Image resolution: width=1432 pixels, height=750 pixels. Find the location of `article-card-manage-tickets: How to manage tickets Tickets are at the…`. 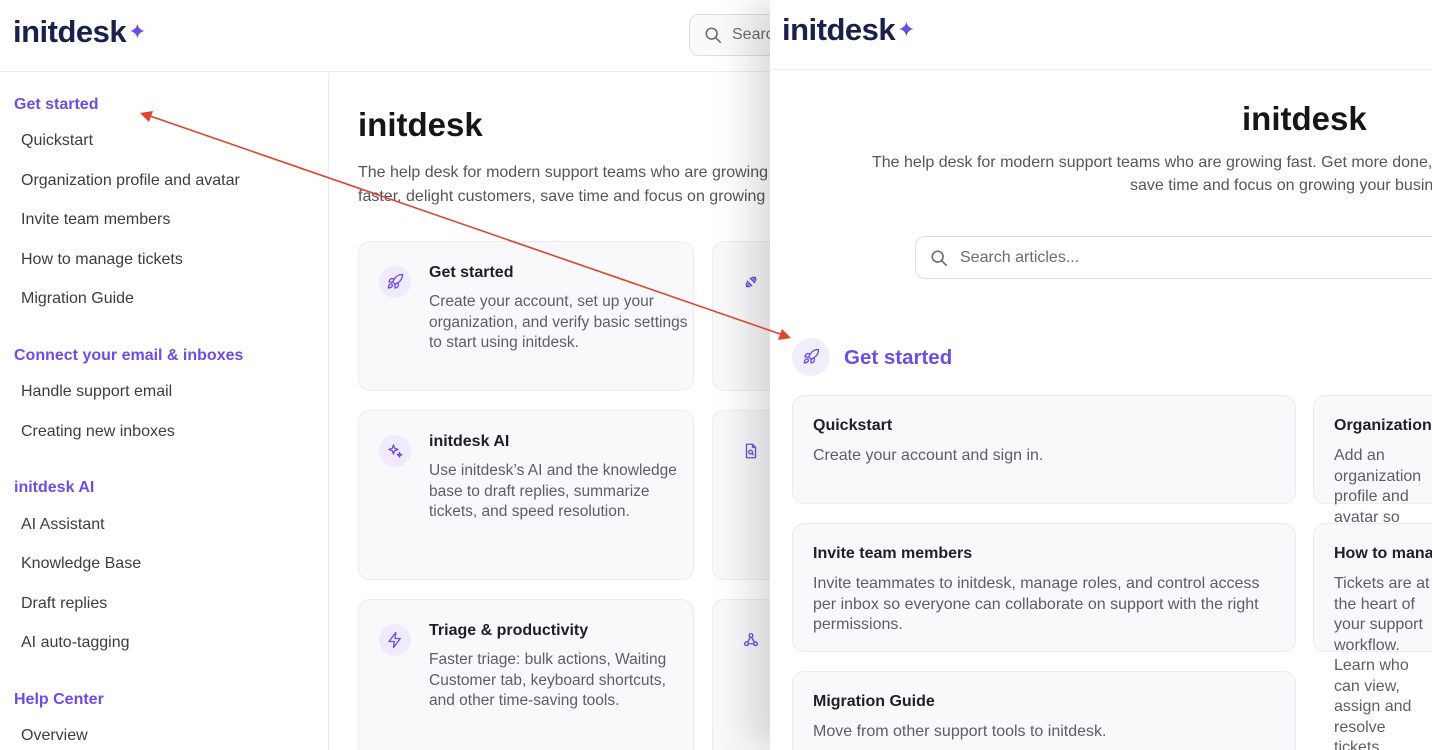

article-card-manage-tickets: How to manage tickets Tickets are at the… is located at coordinates (1372, 636).